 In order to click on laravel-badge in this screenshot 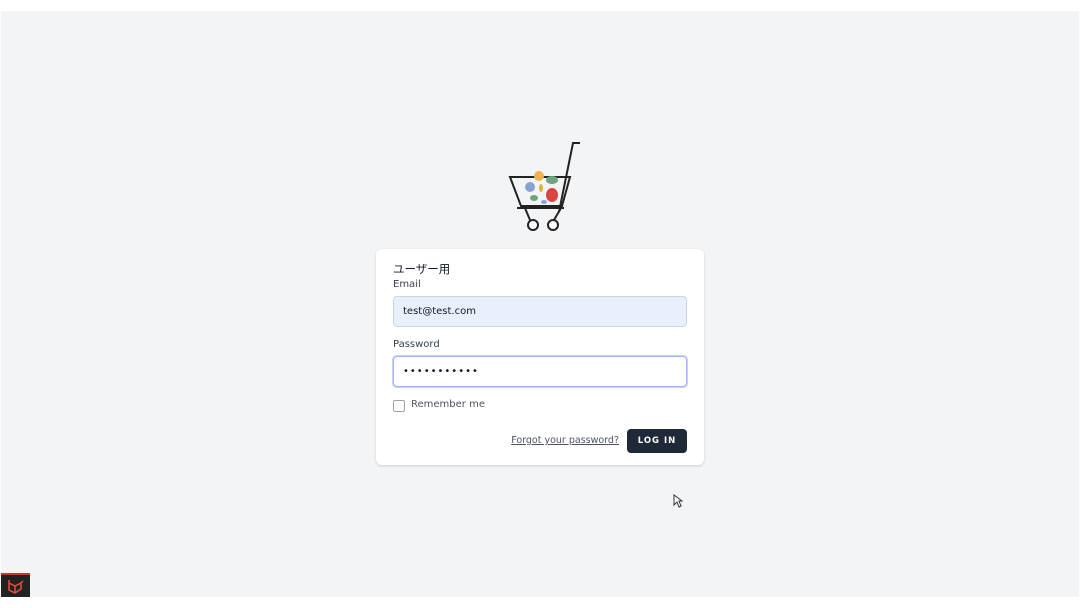, I will do `click(15, 585)`.